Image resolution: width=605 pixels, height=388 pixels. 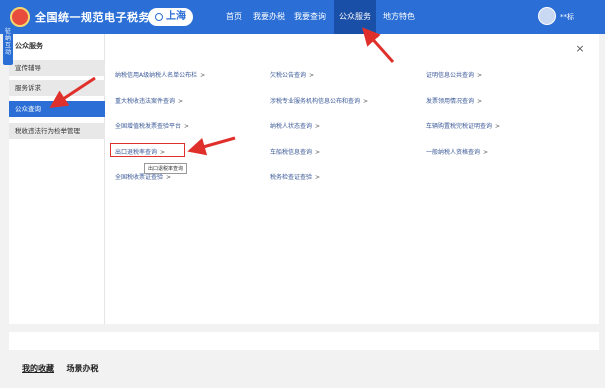 I want to click on bottom-tabs: 我的收藏 场景办税, so click(x=60, y=368).